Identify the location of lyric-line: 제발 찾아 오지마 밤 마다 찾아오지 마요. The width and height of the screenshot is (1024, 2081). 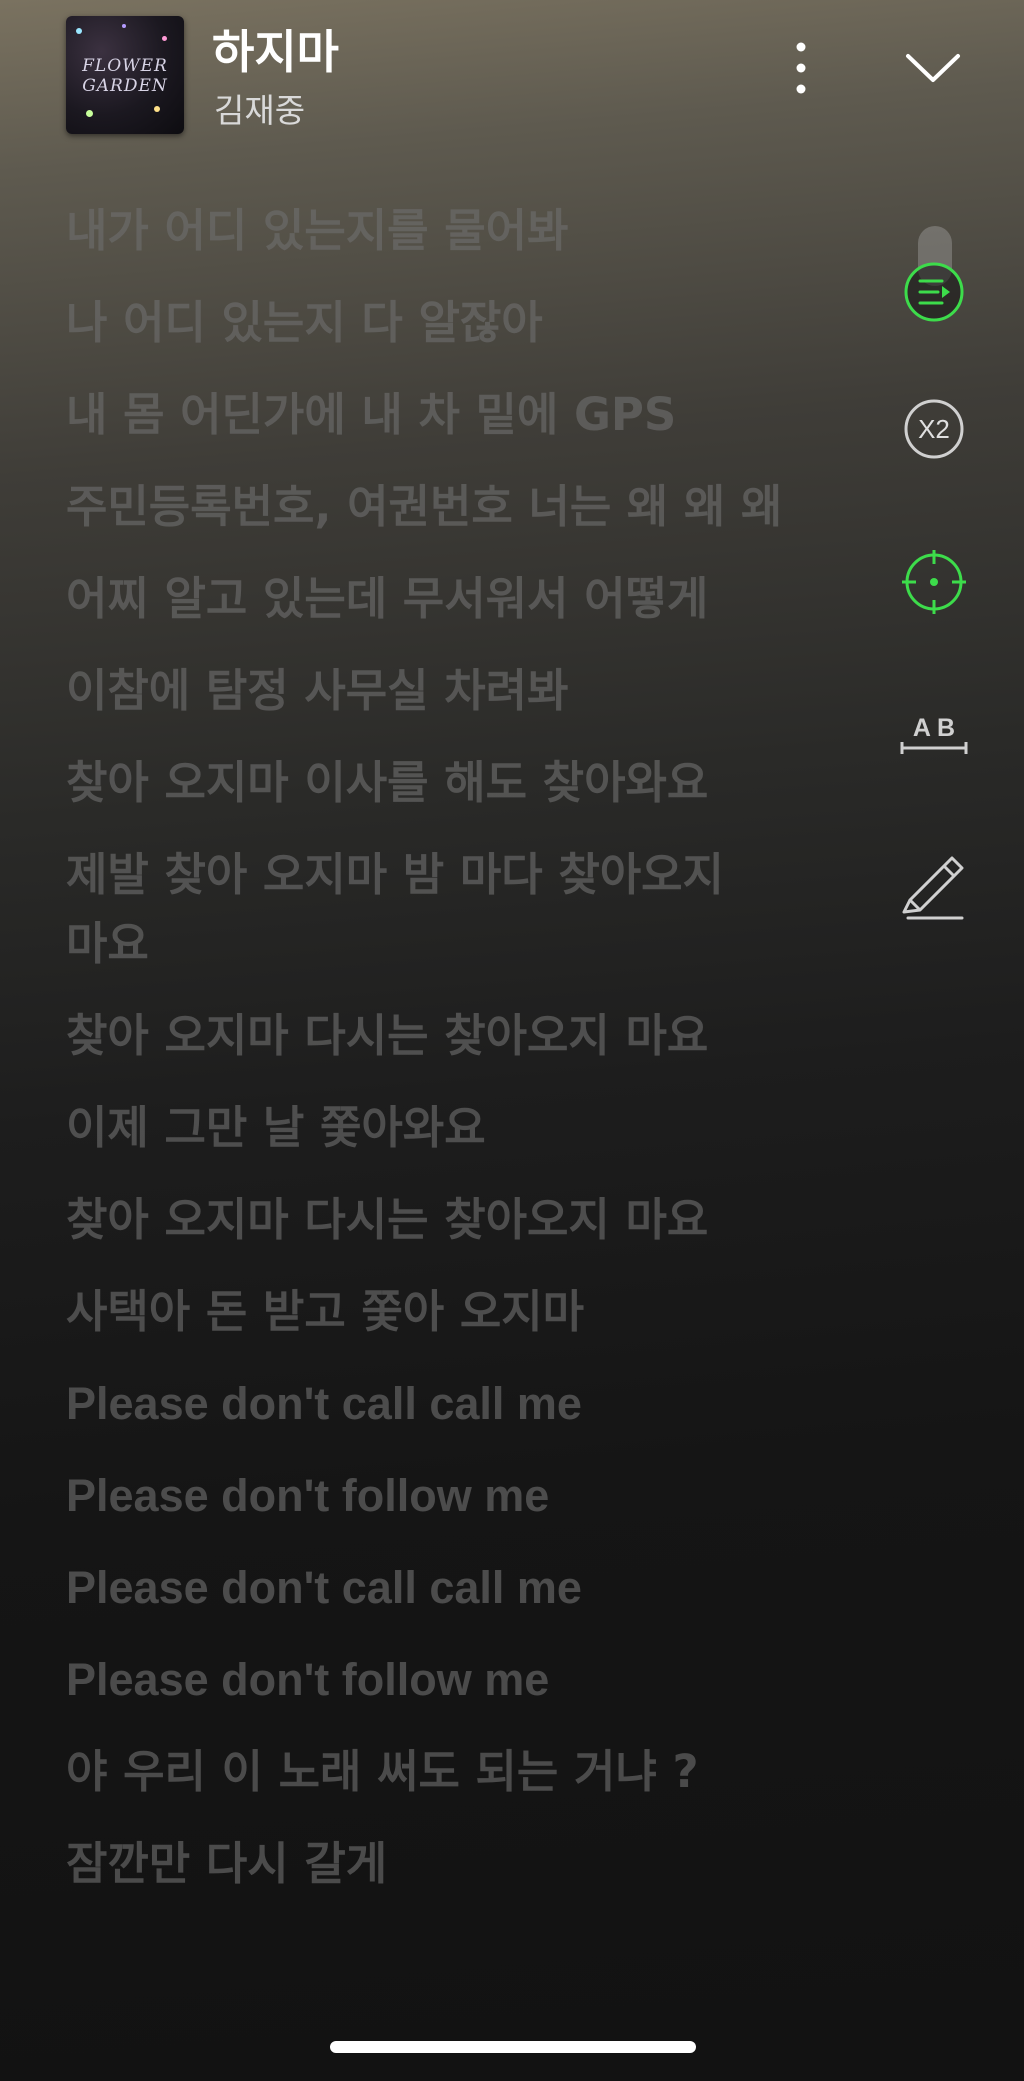
(426, 909).